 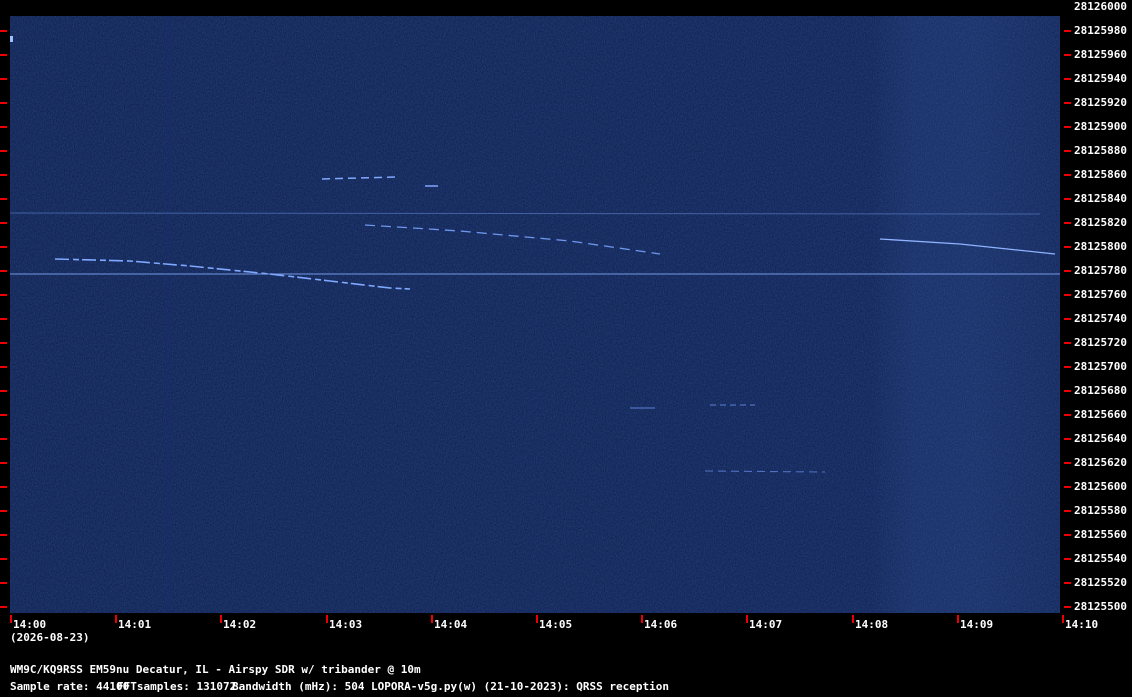 I want to click on sample-rate: Sample rate: 44100, so click(x=70, y=686).